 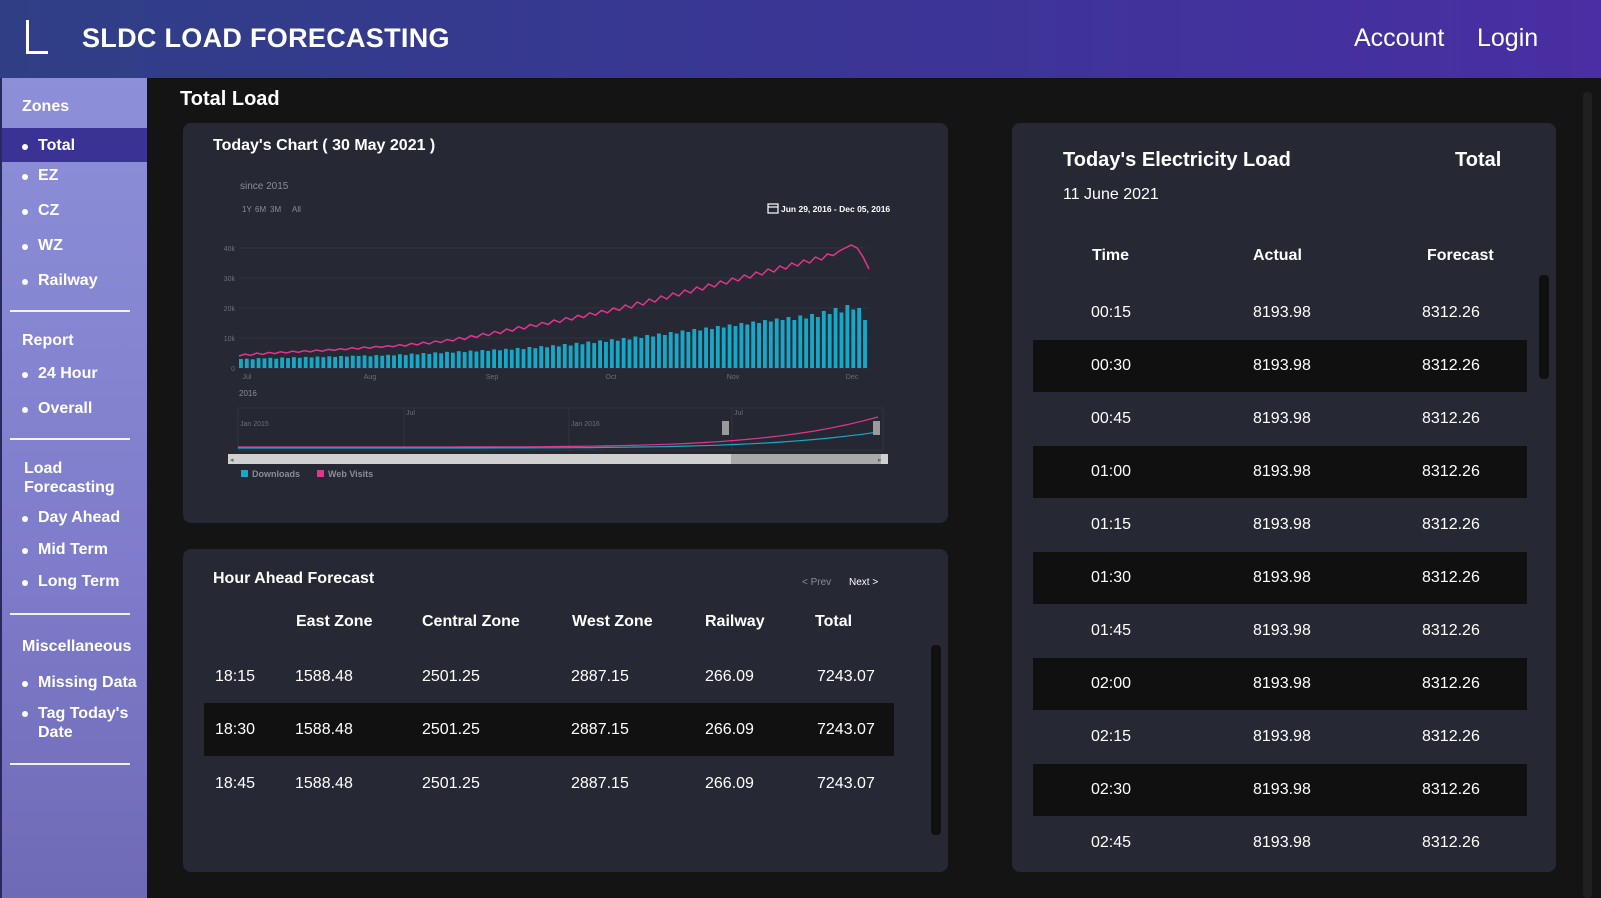 I want to click on next-button: Next >, so click(x=863, y=582).